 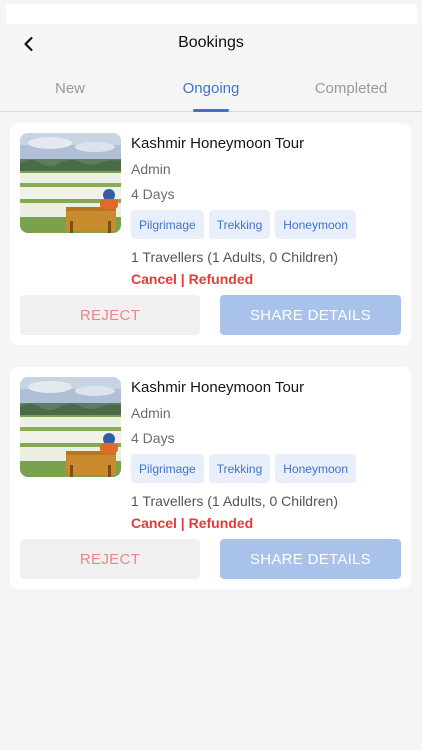 What do you see at coordinates (211, 88) in the screenshot?
I see `tab-ongoing: Ongoing` at bounding box center [211, 88].